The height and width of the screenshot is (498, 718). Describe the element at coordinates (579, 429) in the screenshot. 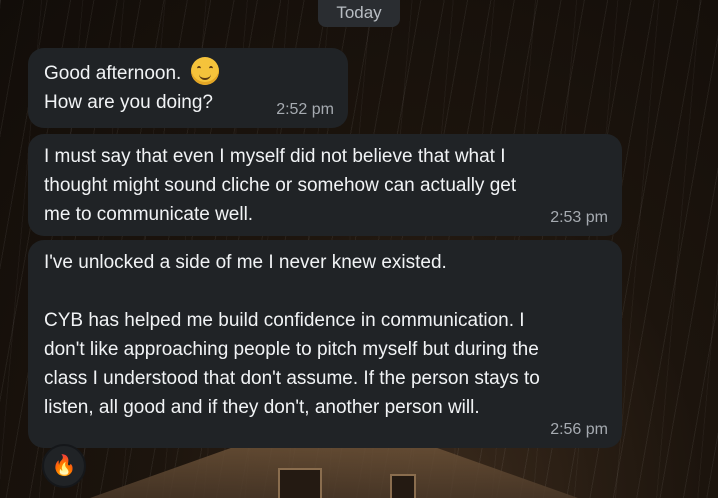

I see `message-timestamp: 2:56 pm` at that location.